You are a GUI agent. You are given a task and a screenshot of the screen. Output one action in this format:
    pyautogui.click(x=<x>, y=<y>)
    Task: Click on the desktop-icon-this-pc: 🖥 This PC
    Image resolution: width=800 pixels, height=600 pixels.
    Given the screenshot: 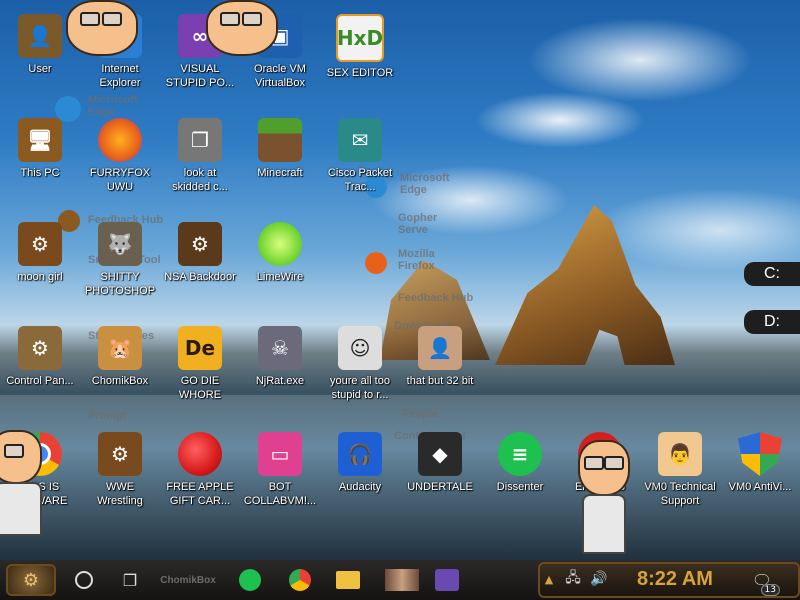 What is the action you would take?
    pyautogui.click(x=40, y=149)
    